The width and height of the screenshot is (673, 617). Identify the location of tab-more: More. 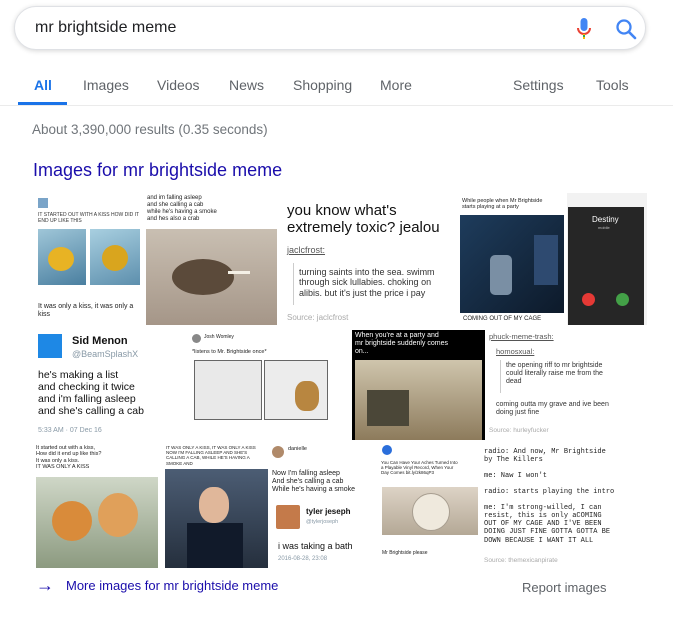
(396, 85).